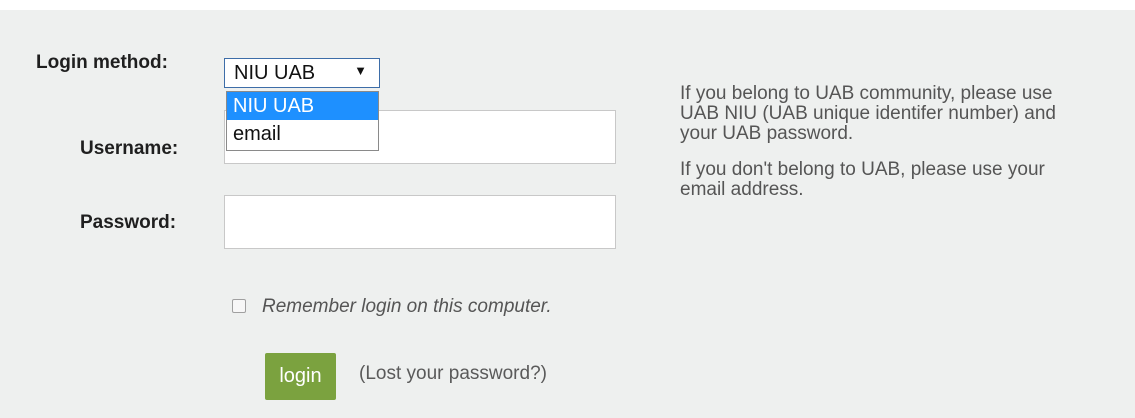 This screenshot has height=418, width=1135. What do you see at coordinates (102, 62) in the screenshot?
I see `login-method-label: Login method:` at bounding box center [102, 62].